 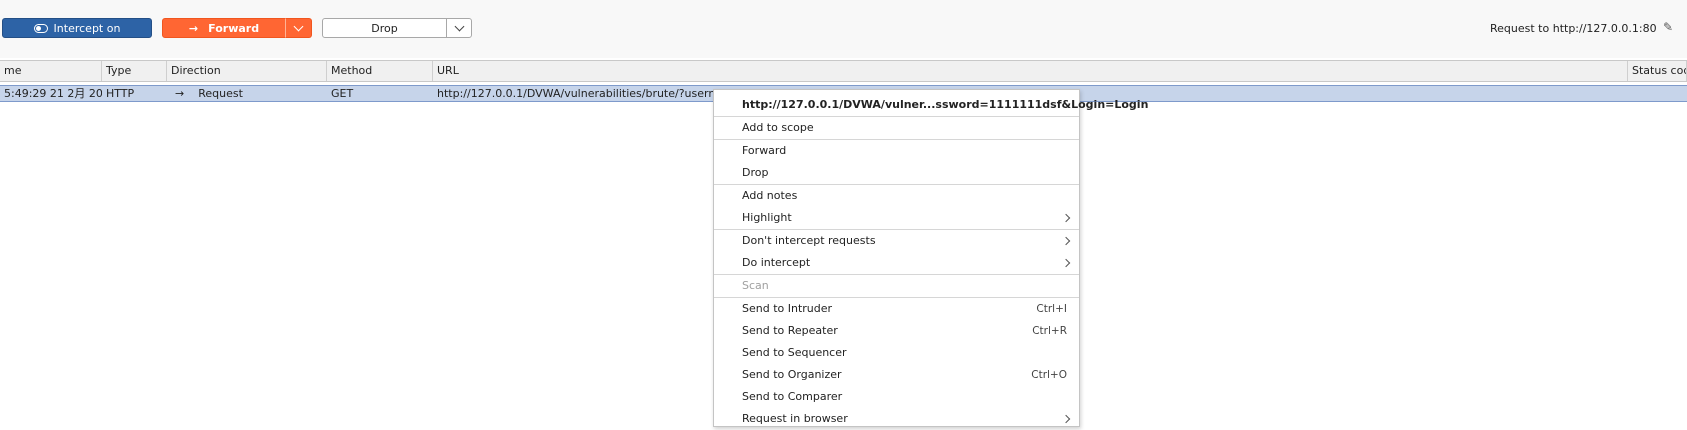 I want to click on row-direction-label: Request, so click(x=220, y=93).